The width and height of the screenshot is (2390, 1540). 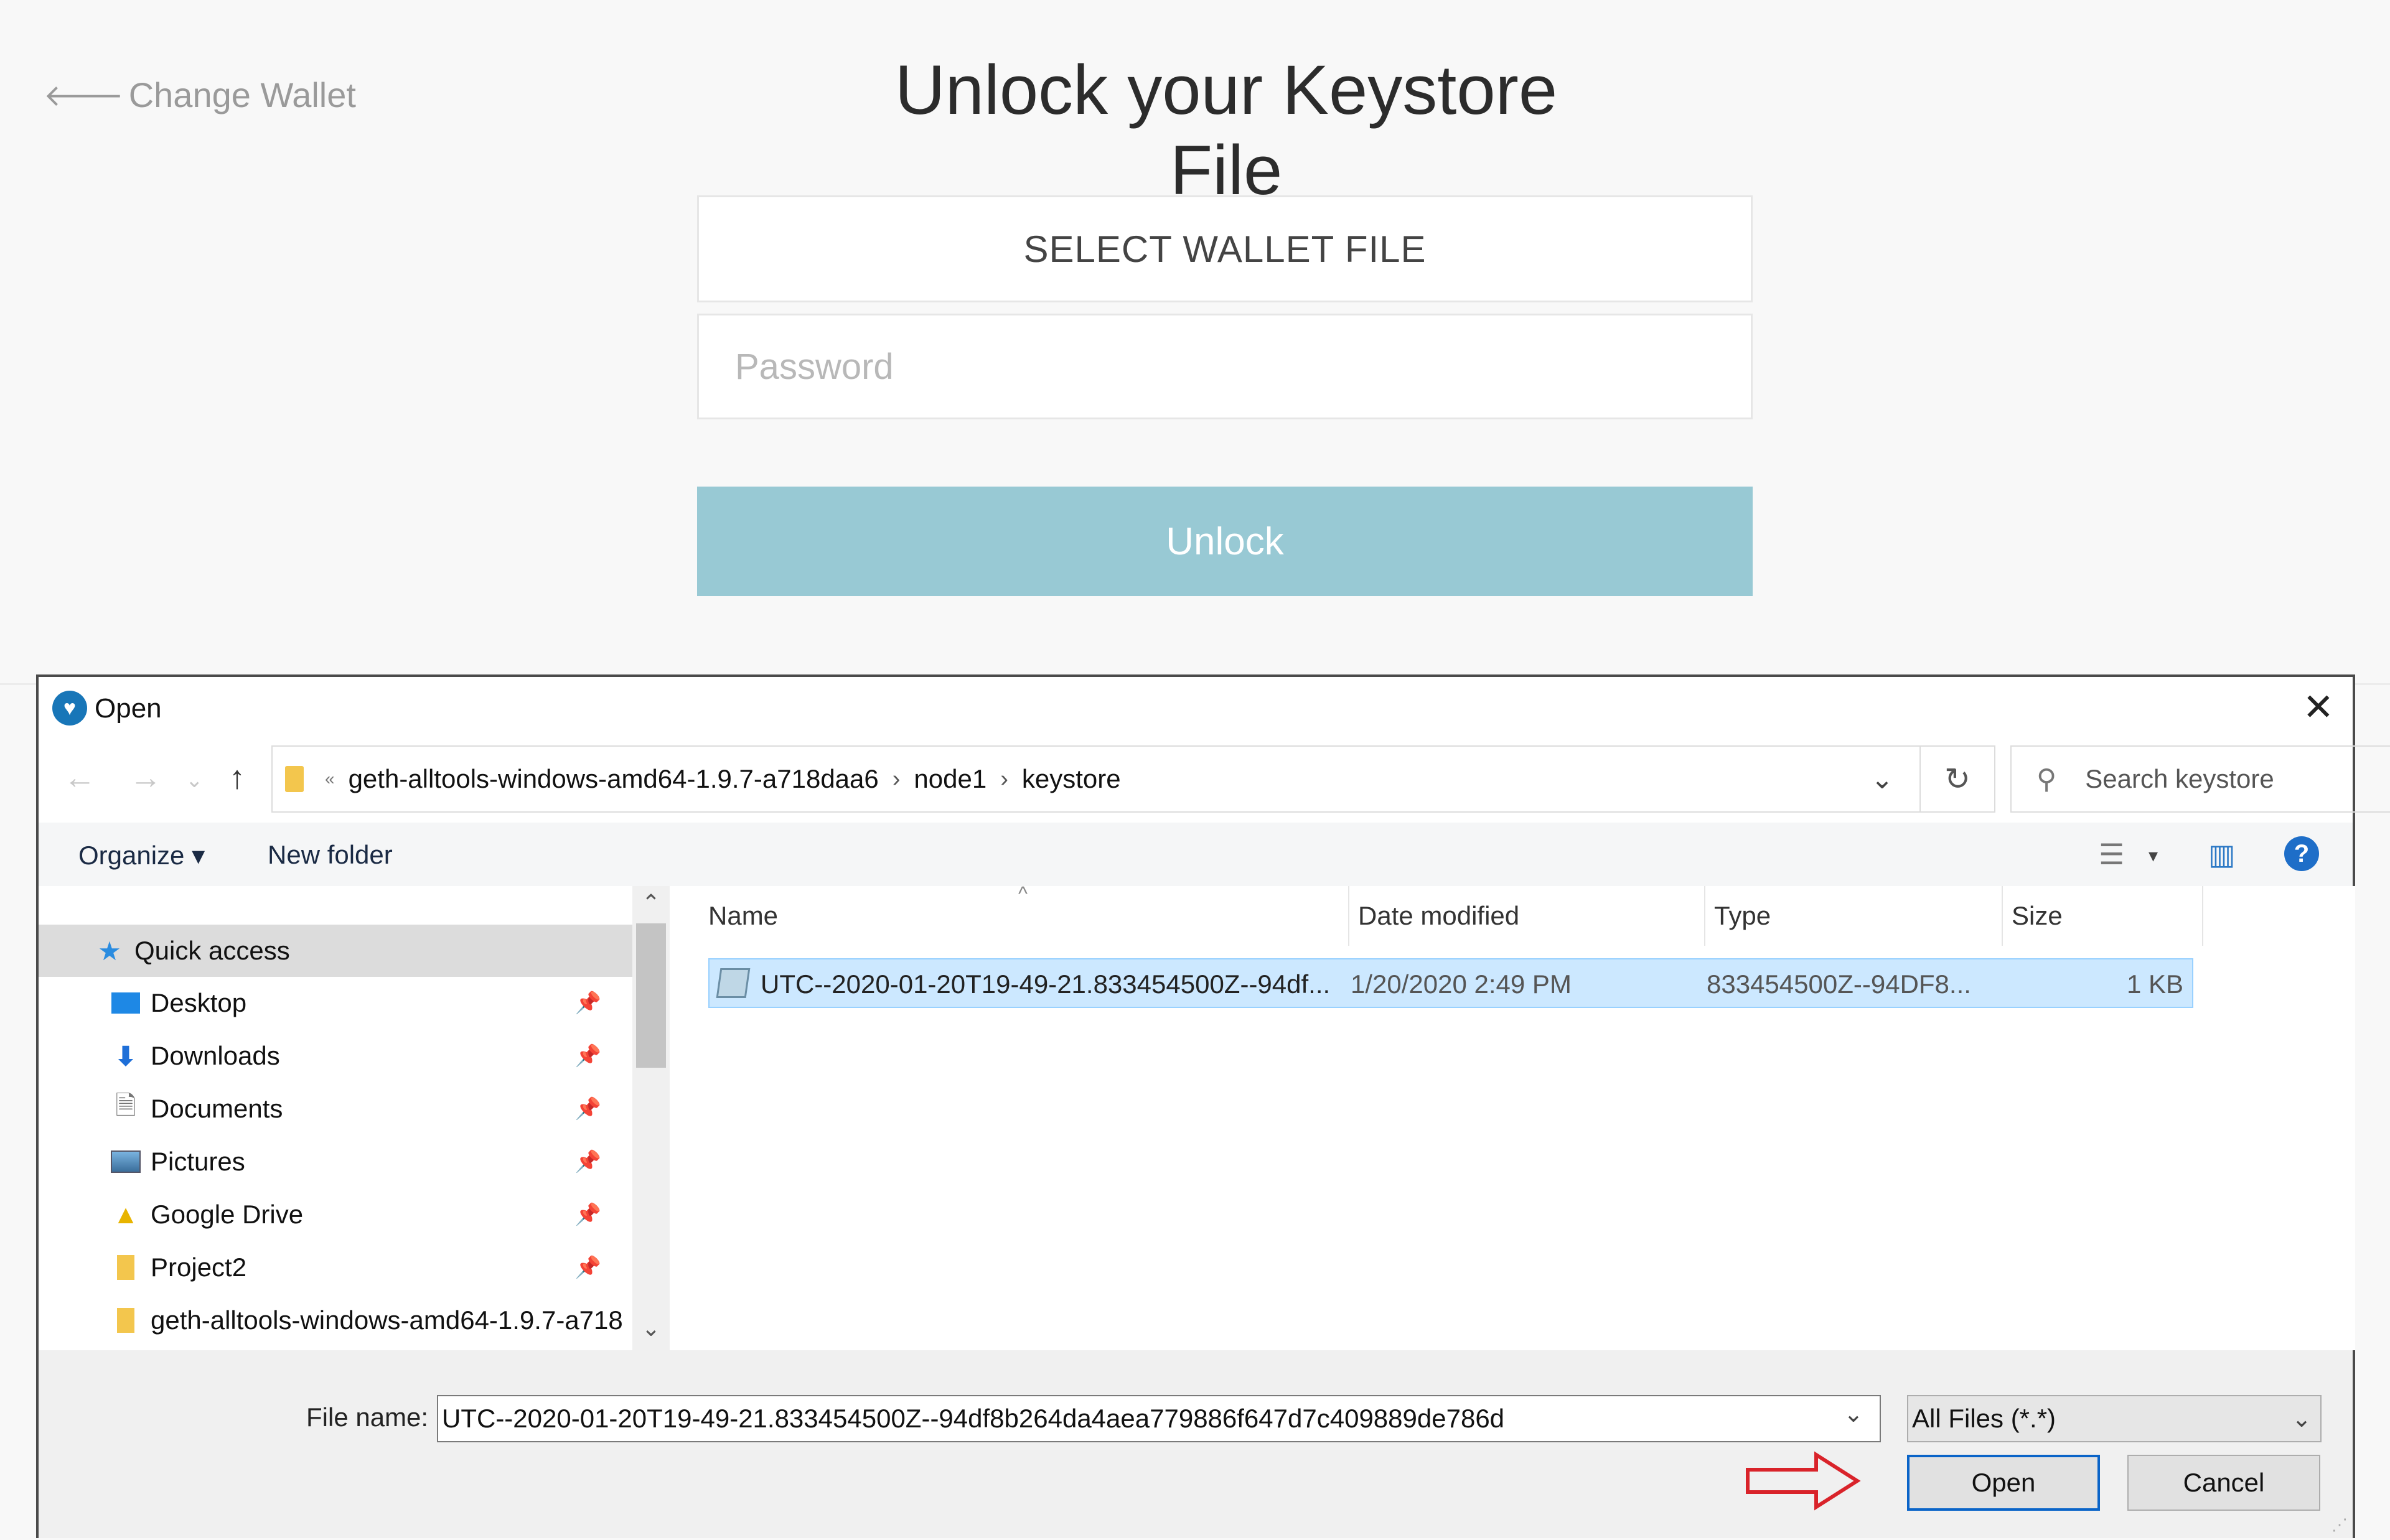 I want to click on nav-item-geth-alltools: geth-alltools-windows-amd64-1.9.7-a718, so click(x=335, y=1320).